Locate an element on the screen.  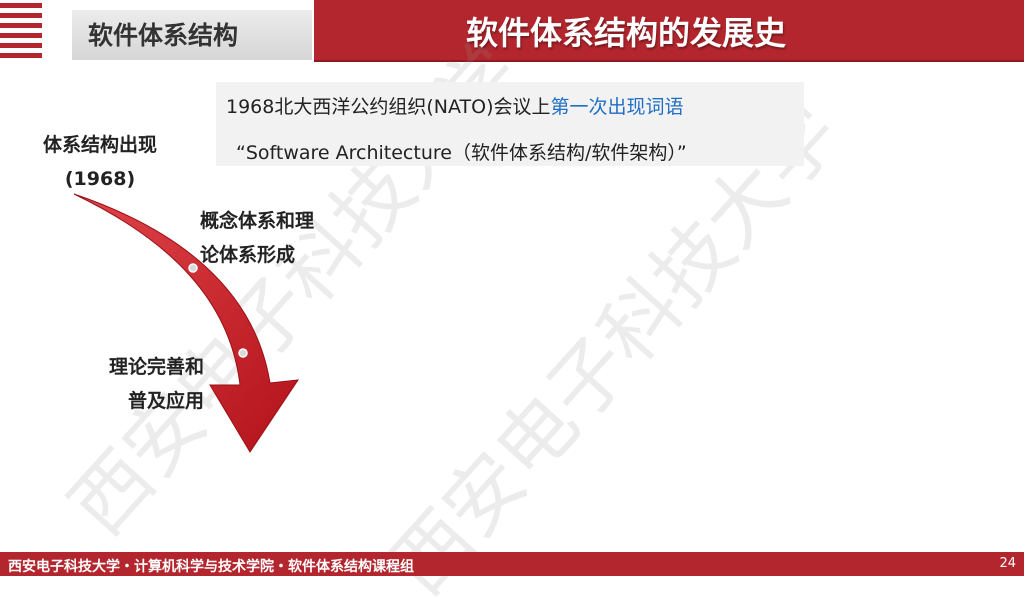
stage-1-label: 体系结构出现 (1968) is located at coordinates (100, 162).